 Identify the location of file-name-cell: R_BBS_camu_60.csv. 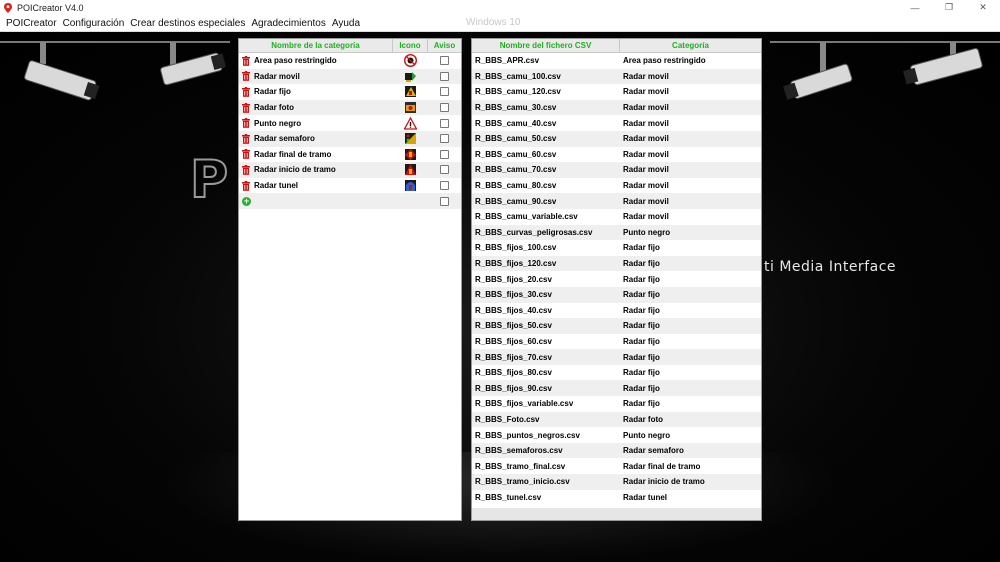
(546, 154).